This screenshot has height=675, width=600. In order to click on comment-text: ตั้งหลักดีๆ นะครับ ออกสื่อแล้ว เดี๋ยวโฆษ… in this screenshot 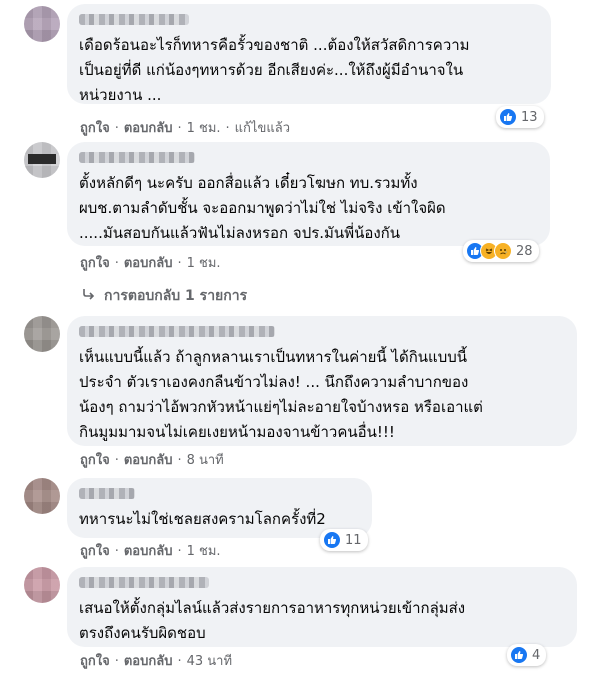, I will do `click(262, 208)`.